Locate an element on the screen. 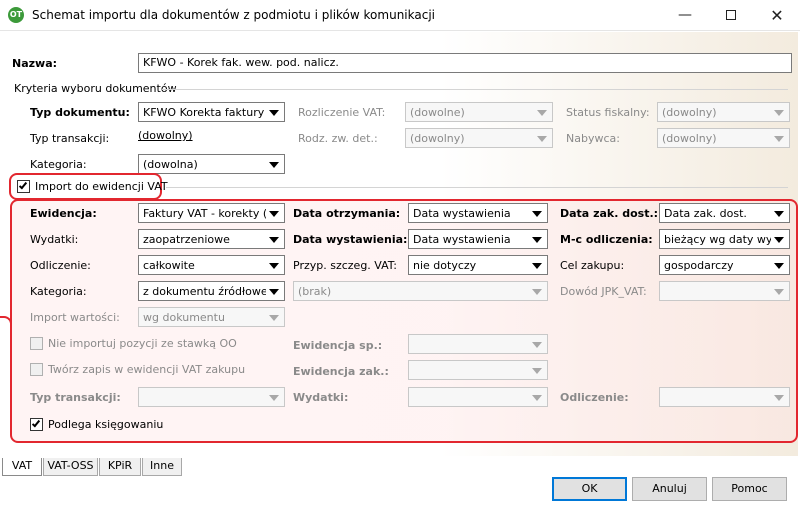 The width and height of the screenshot is (800, 520). import-values-select: wg dokumentu is located at coordinates (211, 317).